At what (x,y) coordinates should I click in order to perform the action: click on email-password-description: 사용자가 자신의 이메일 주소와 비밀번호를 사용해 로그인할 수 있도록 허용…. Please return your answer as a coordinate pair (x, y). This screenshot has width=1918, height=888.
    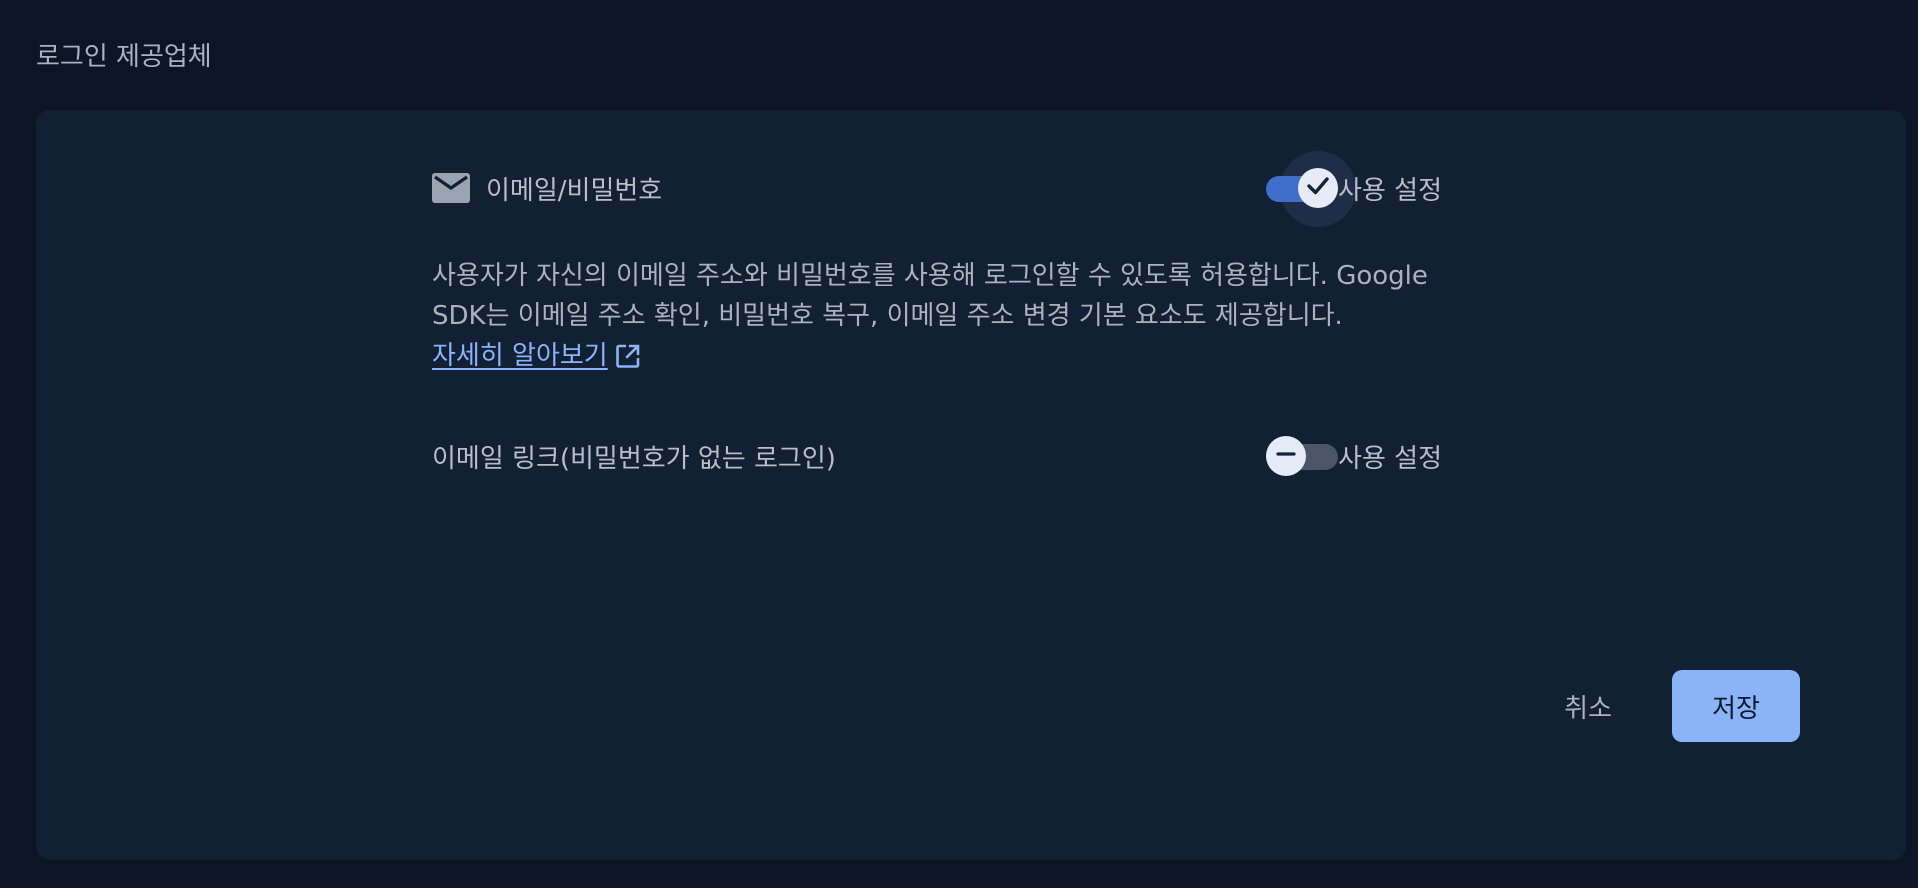
    Looking at the image, I should click on (937, 316).